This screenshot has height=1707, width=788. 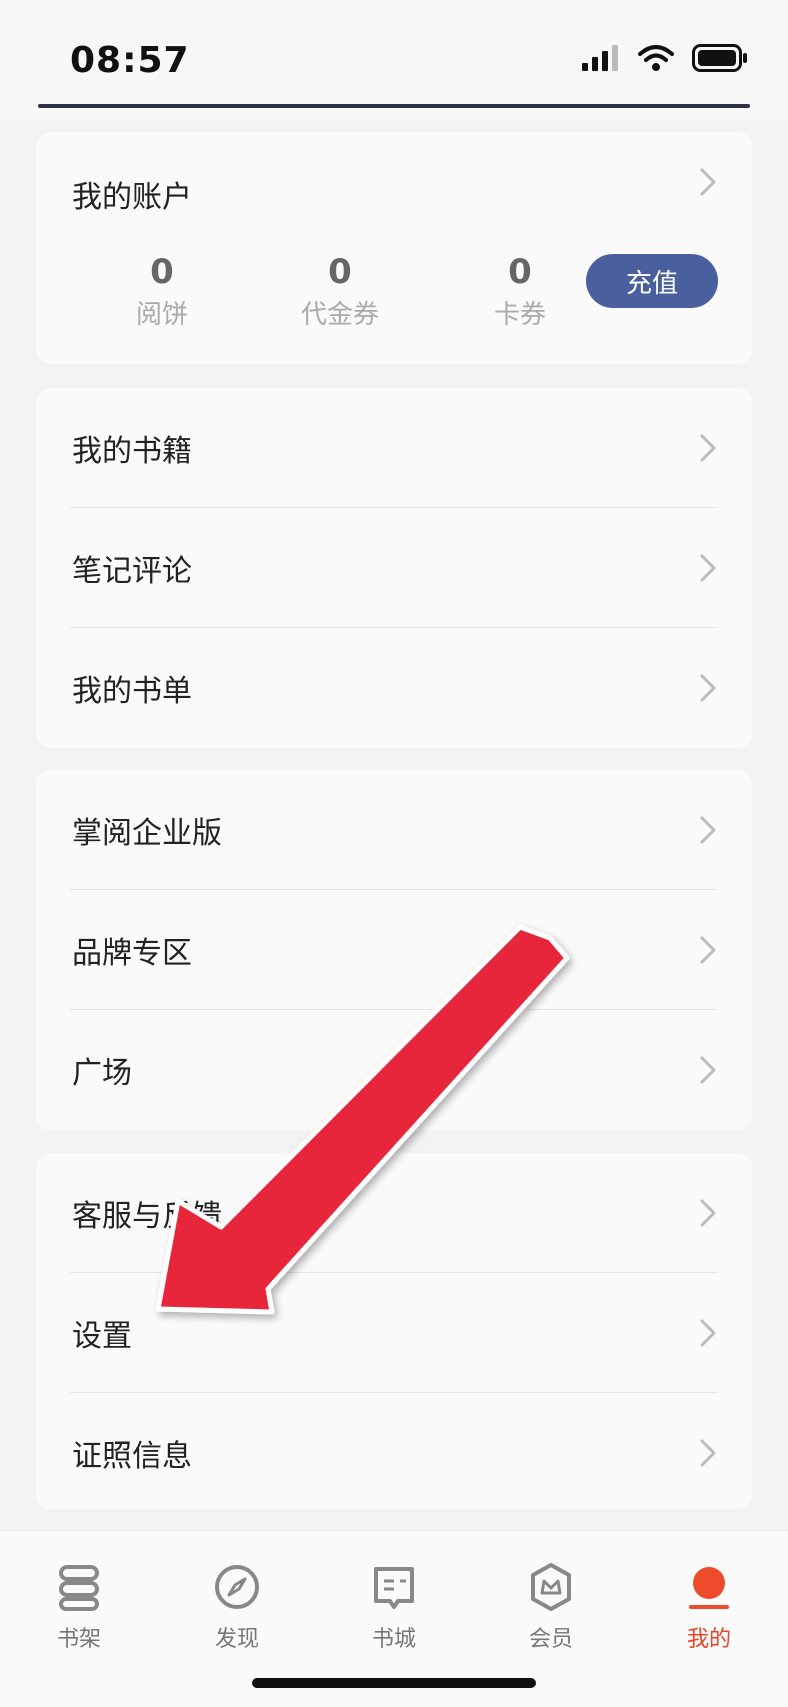 I want to click on menu-item-notes-comments: 笔记评论, so click(x=394, y=568).